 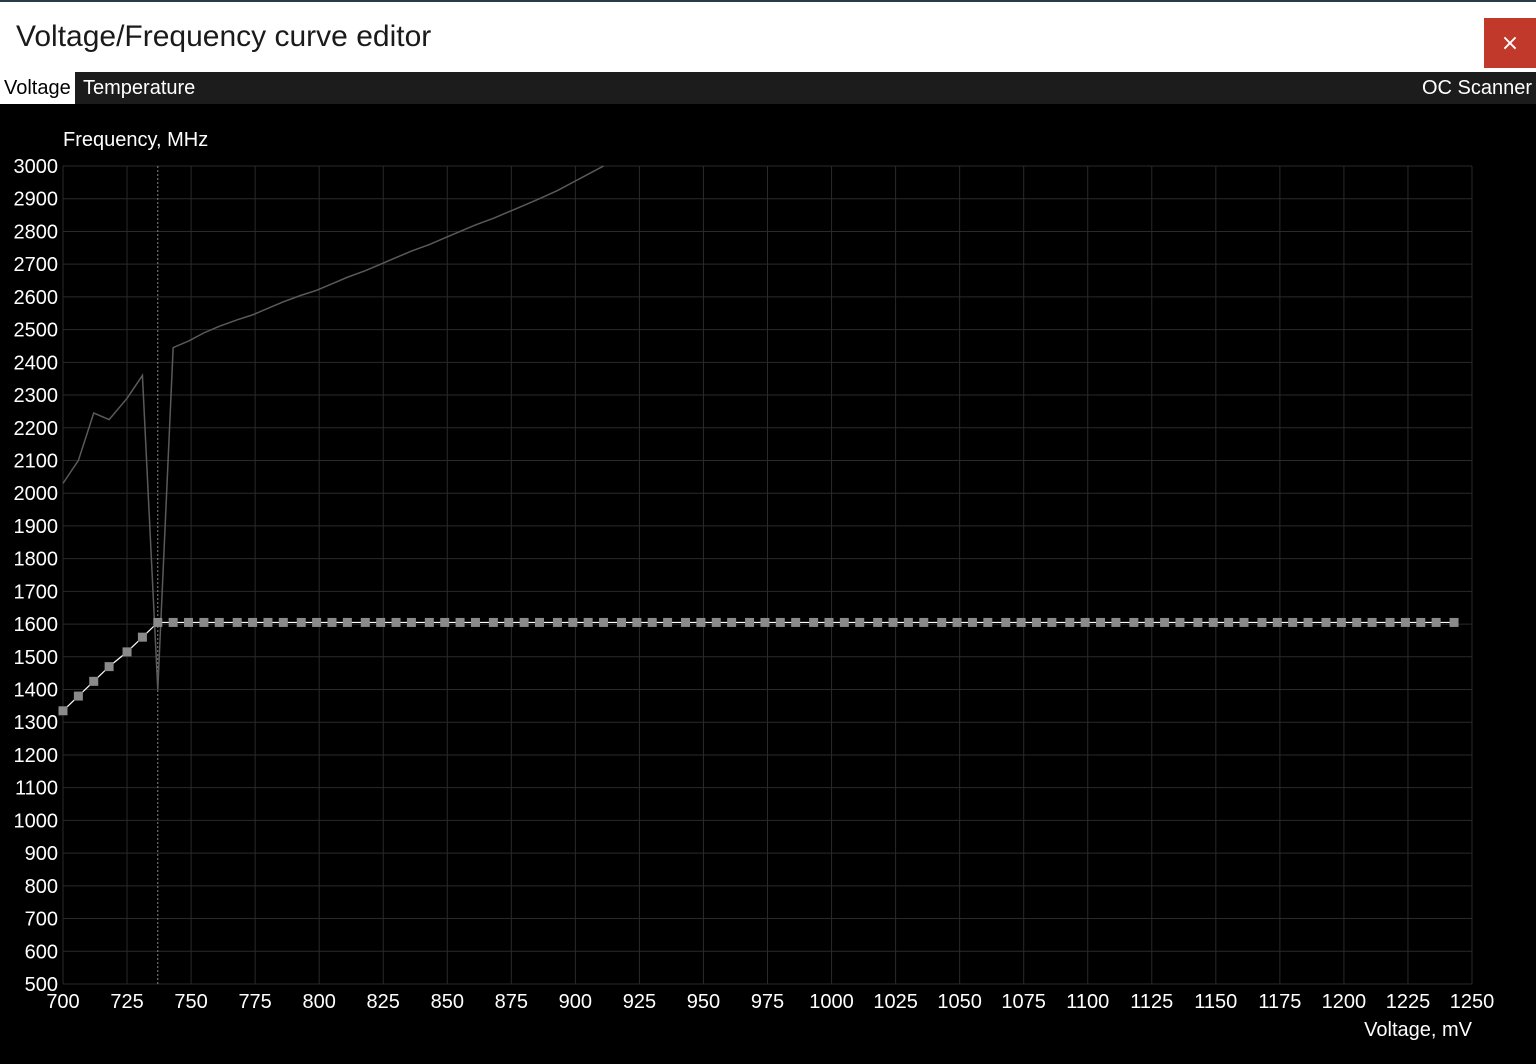 I want to click on tab-temperature: Temperature, so click(x=139, y=88).